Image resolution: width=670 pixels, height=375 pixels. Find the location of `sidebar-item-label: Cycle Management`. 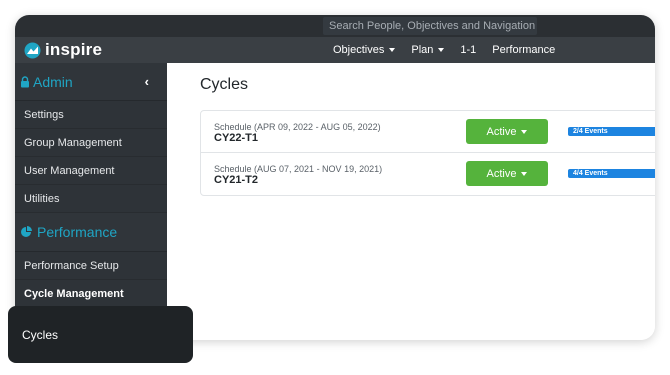

sidebar-item-label: Cycle Management is located at coordinates (74, 293).